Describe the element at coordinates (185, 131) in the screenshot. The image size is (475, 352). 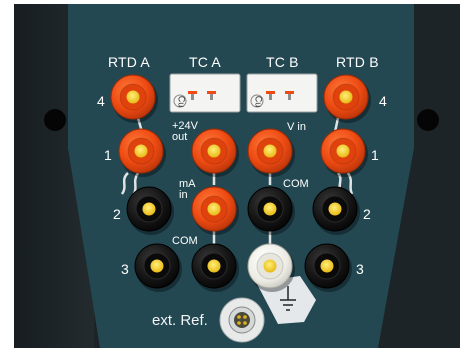
I see `plus24v-out-label: +24V out` at that location.